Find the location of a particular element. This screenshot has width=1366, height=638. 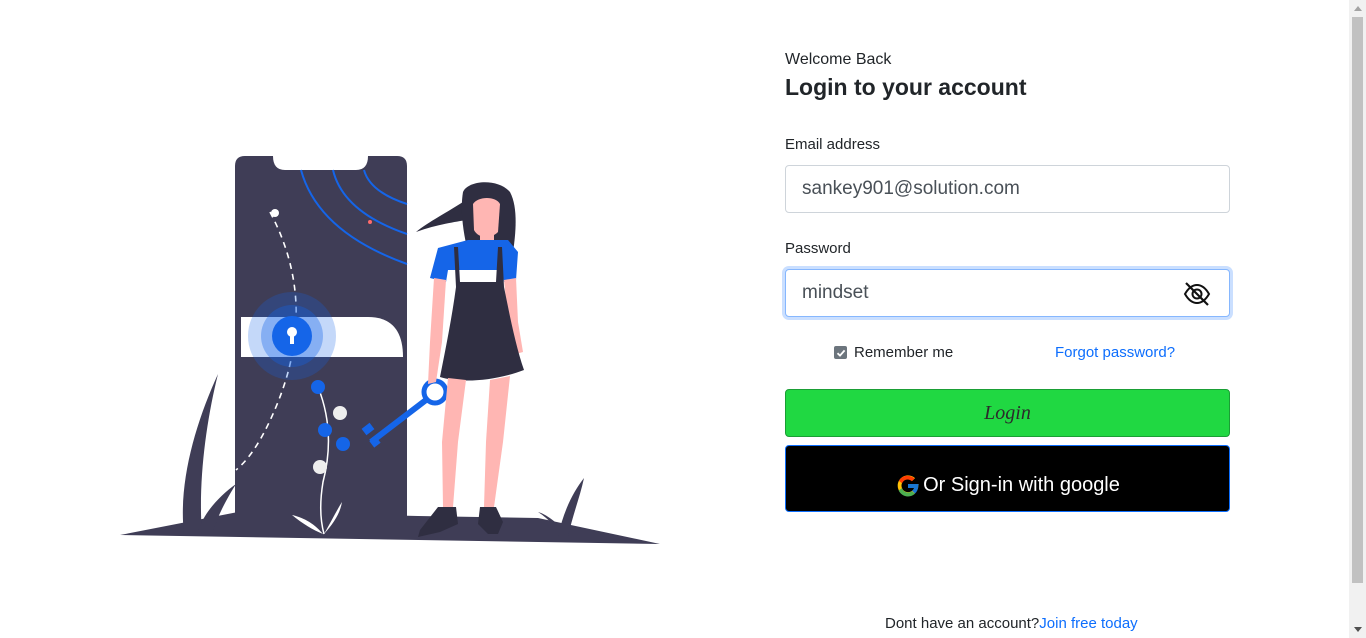

google-logo-icon is located at coordinates (908, 485).